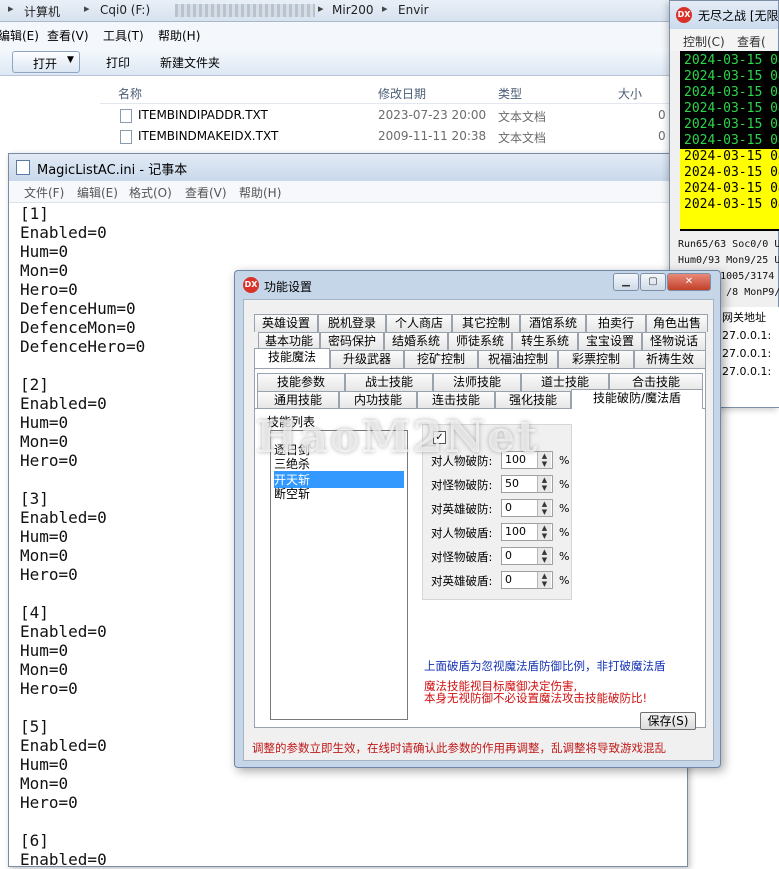 The height and width of the screenshot is (869, 779). Describe the element at coordinates (477, 285) in the screenshot. I see `dialog-title-bar: DX 功能设置 ▁ ▢ ✕` at that location.